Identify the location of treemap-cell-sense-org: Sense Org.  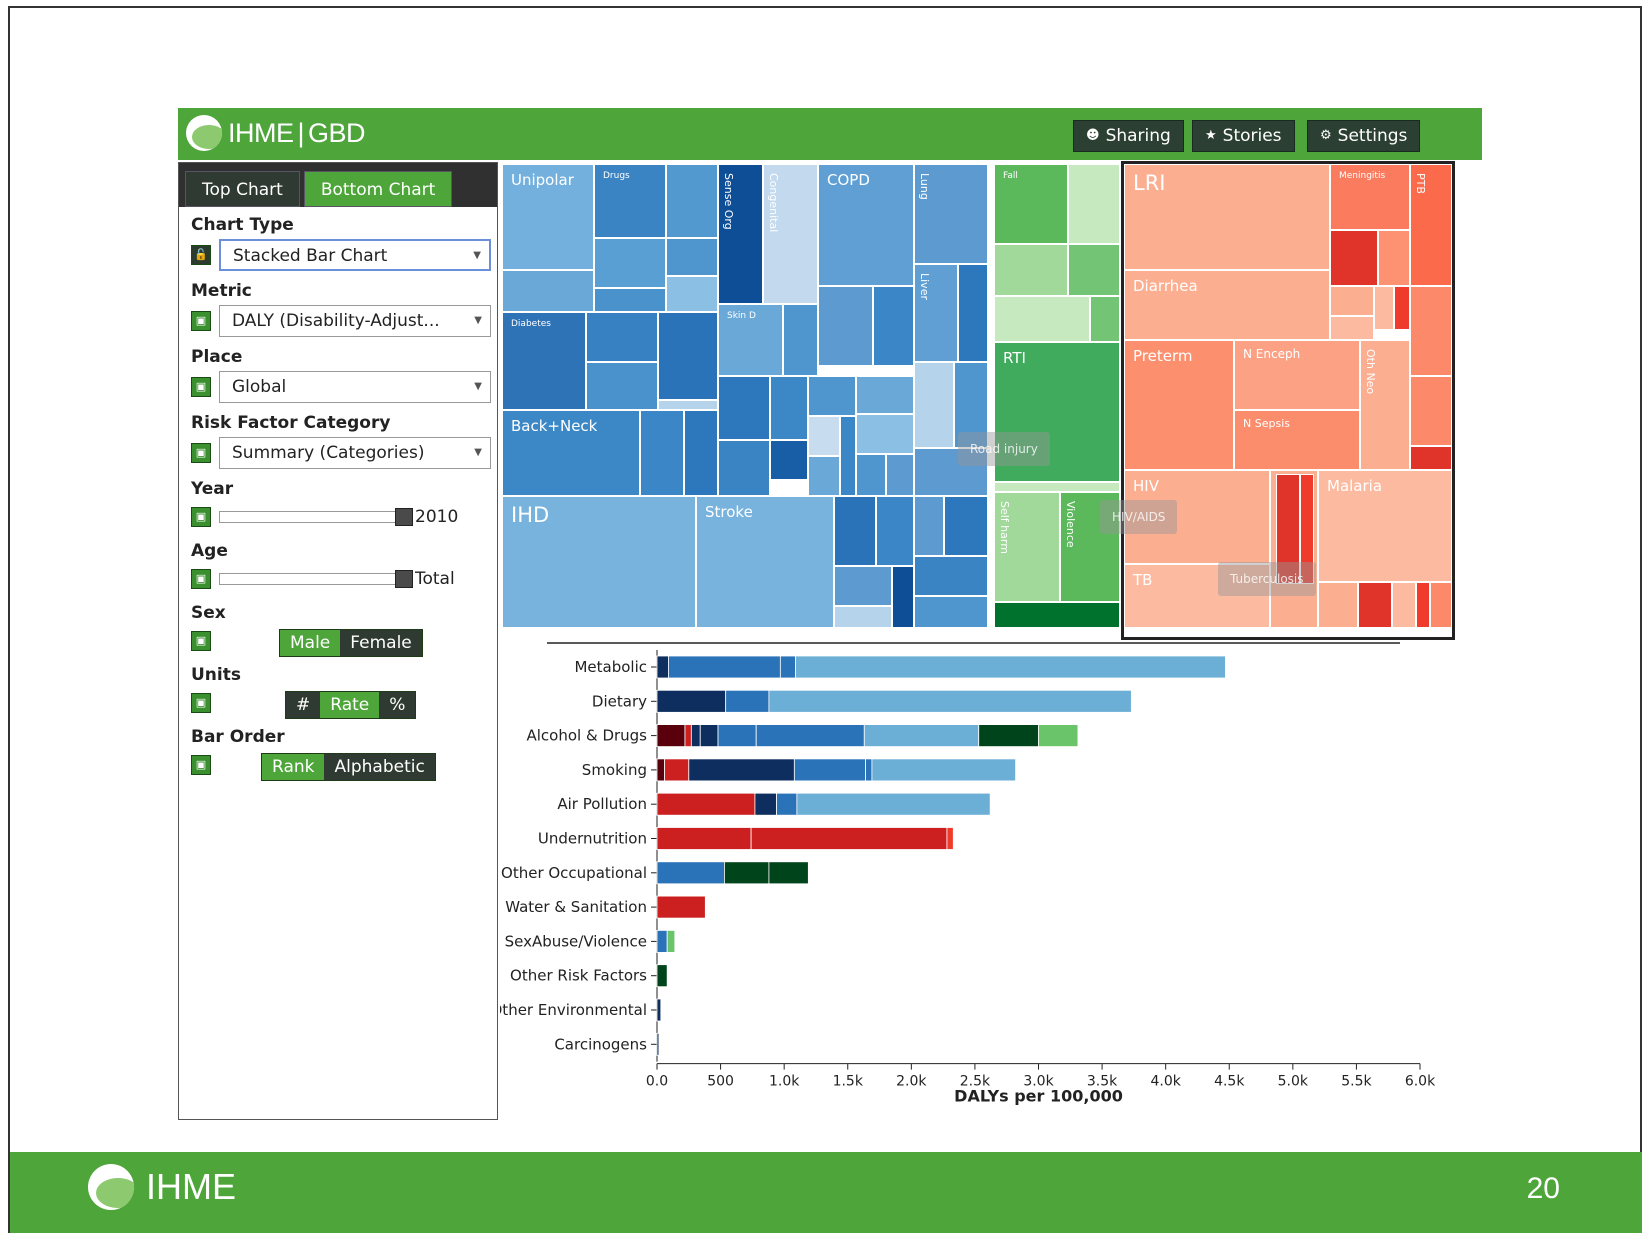
(740, 234).